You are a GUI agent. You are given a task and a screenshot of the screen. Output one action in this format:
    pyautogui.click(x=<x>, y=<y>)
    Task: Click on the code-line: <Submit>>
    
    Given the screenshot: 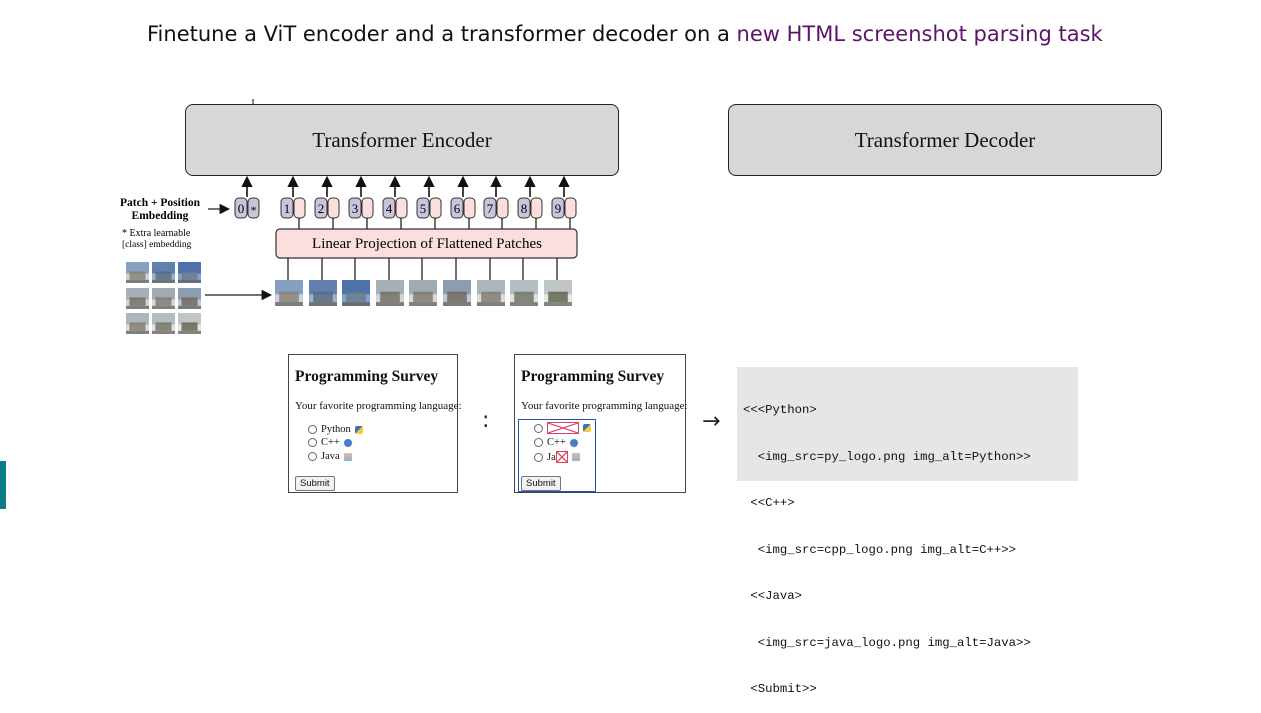 What is the action you would take?
    pyautogui.click(x=780, y=689)
    